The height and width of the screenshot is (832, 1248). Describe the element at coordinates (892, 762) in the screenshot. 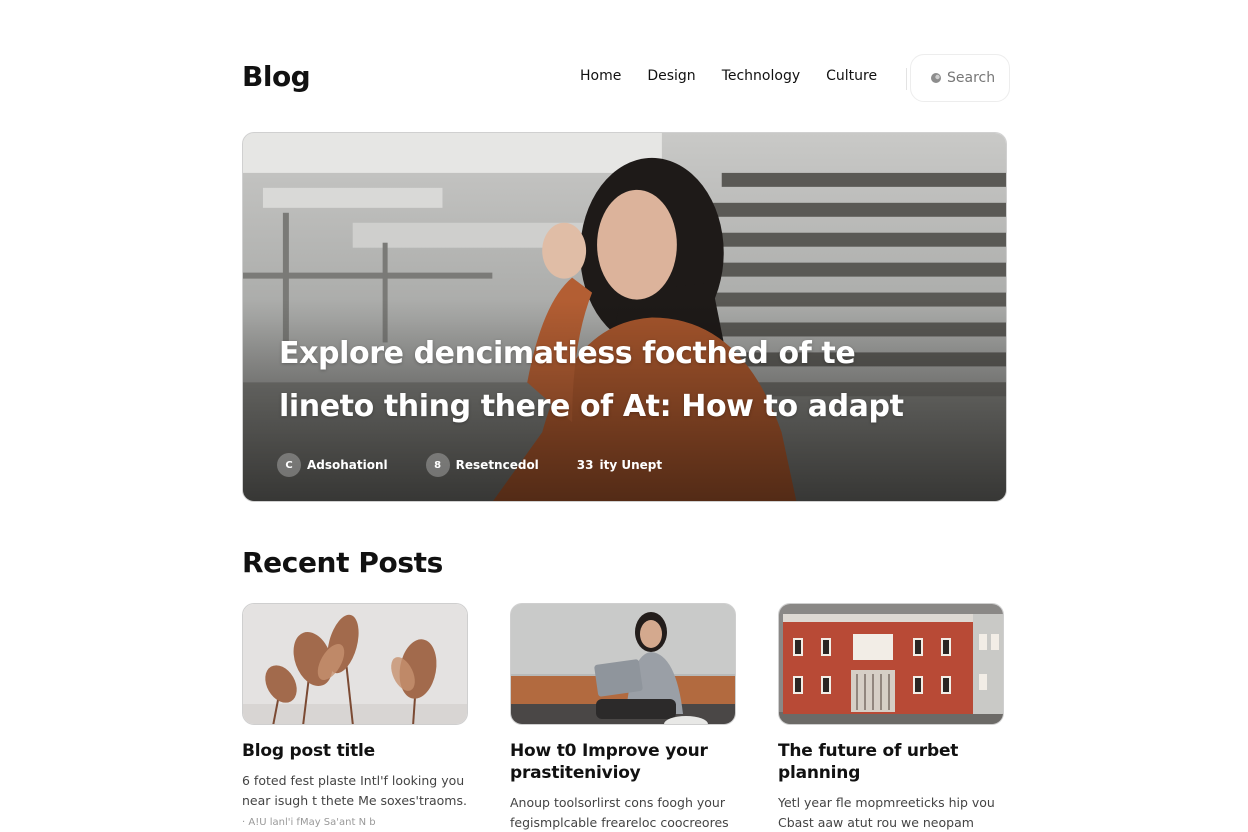

I see `post-card-title: The future of urbet planning` at that location.